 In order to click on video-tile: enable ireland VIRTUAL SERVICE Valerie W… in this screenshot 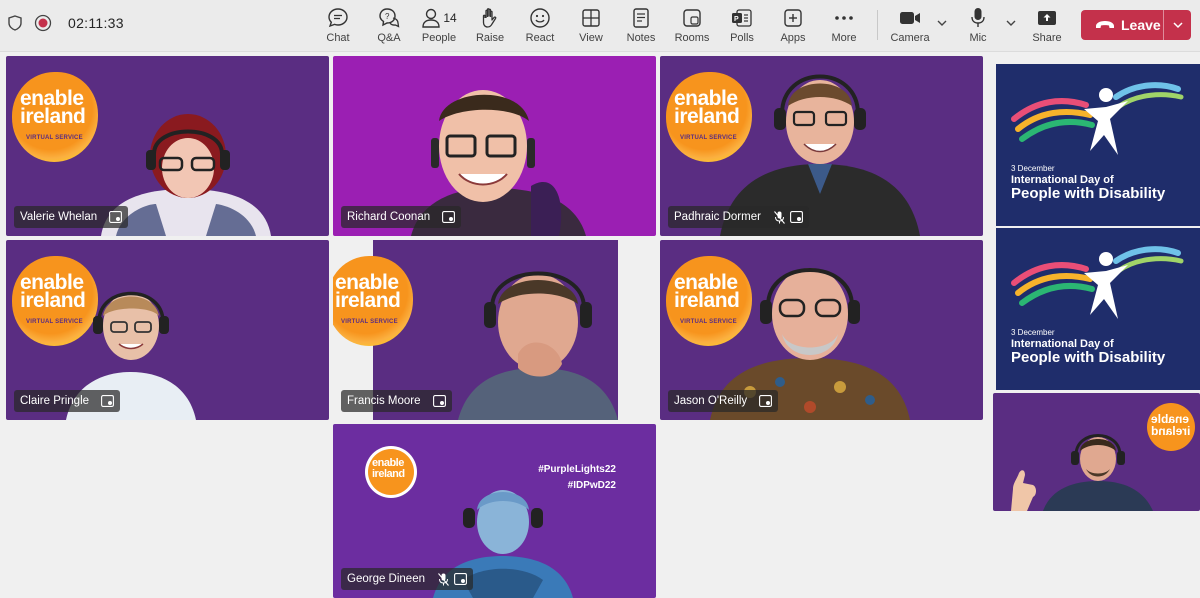, I will do `click(167, 146)`.